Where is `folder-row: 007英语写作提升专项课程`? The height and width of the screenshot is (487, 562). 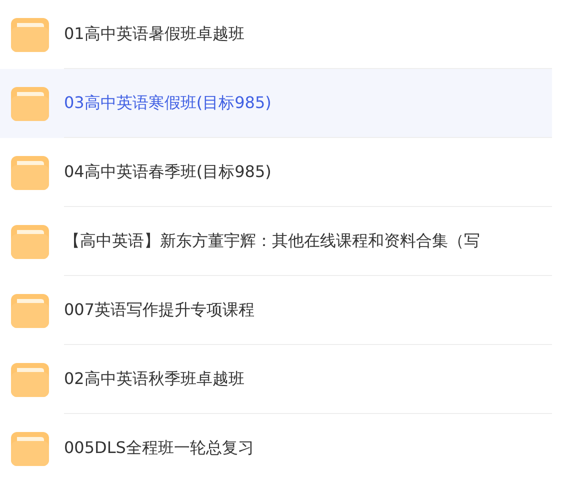 folder-row: 007英语写作提升专项课程 is located at coordinates (276, 310).